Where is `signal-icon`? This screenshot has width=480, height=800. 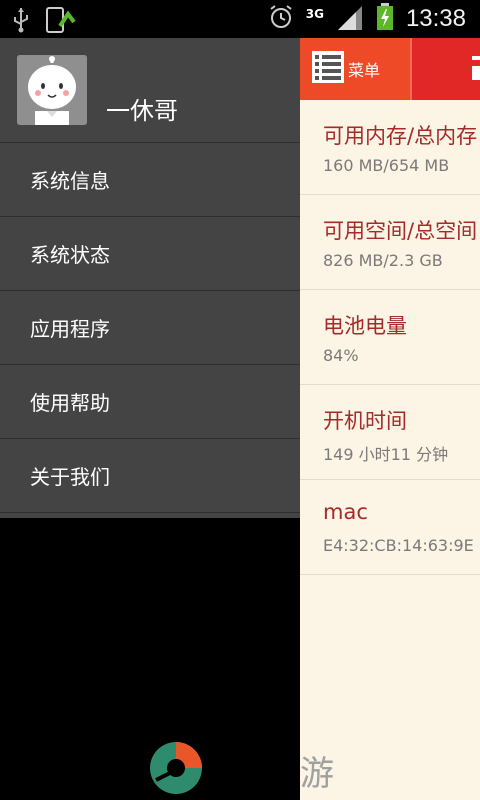
signal-icon is located at coordinates (350, 19).